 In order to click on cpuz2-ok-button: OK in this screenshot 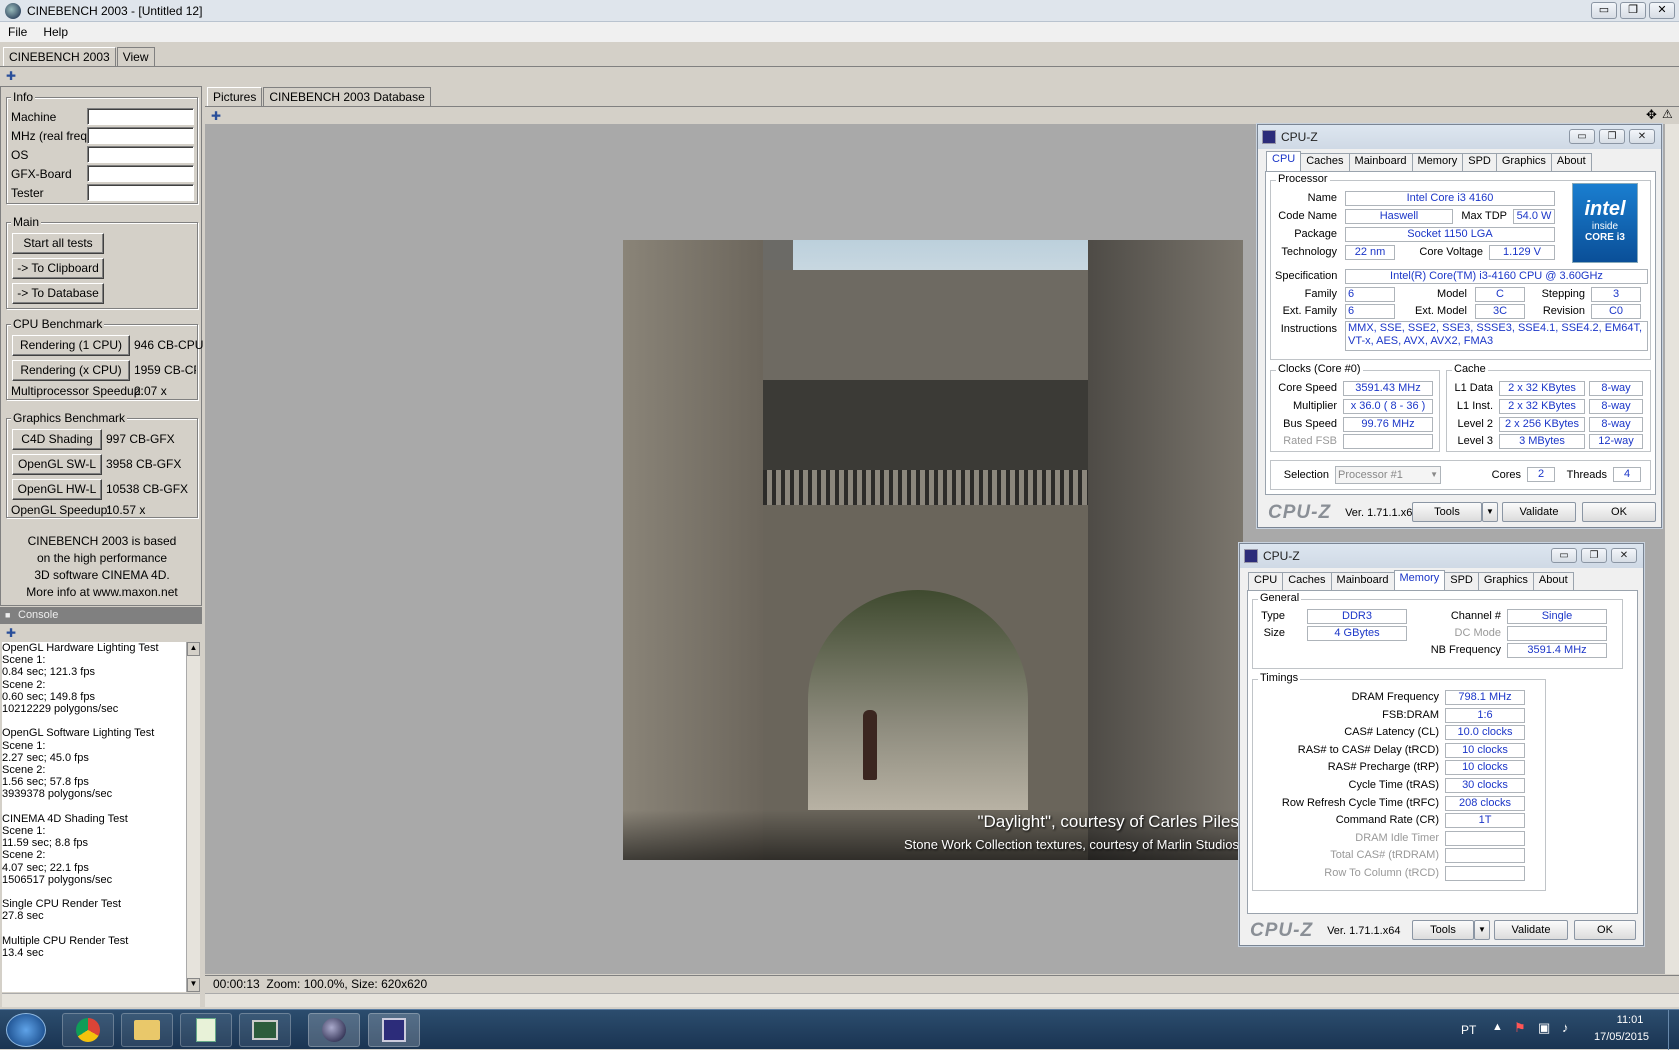, I will do `click(1605, 930)`.